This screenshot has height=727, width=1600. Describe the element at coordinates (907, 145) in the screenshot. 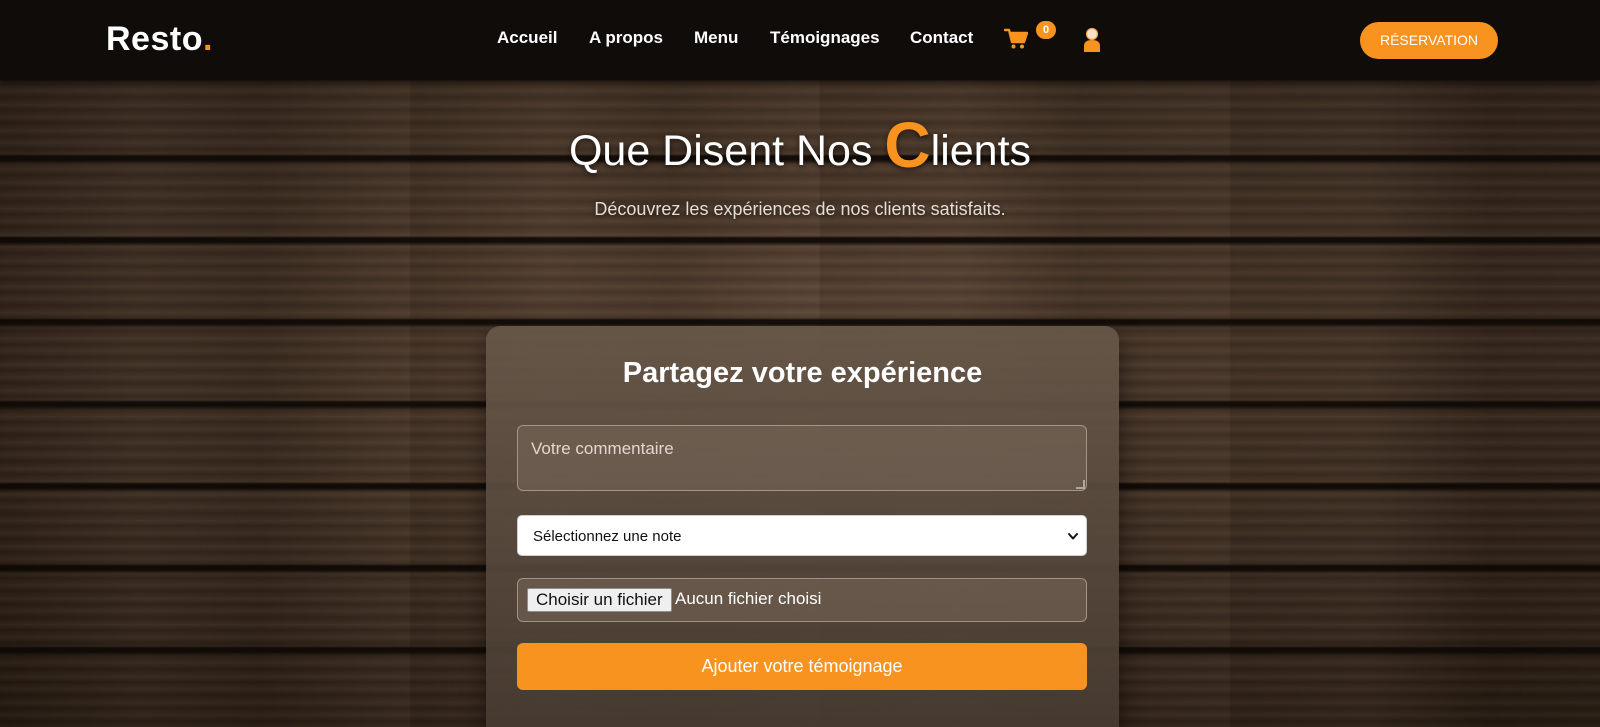

I see `title-highlight: C` at that location.